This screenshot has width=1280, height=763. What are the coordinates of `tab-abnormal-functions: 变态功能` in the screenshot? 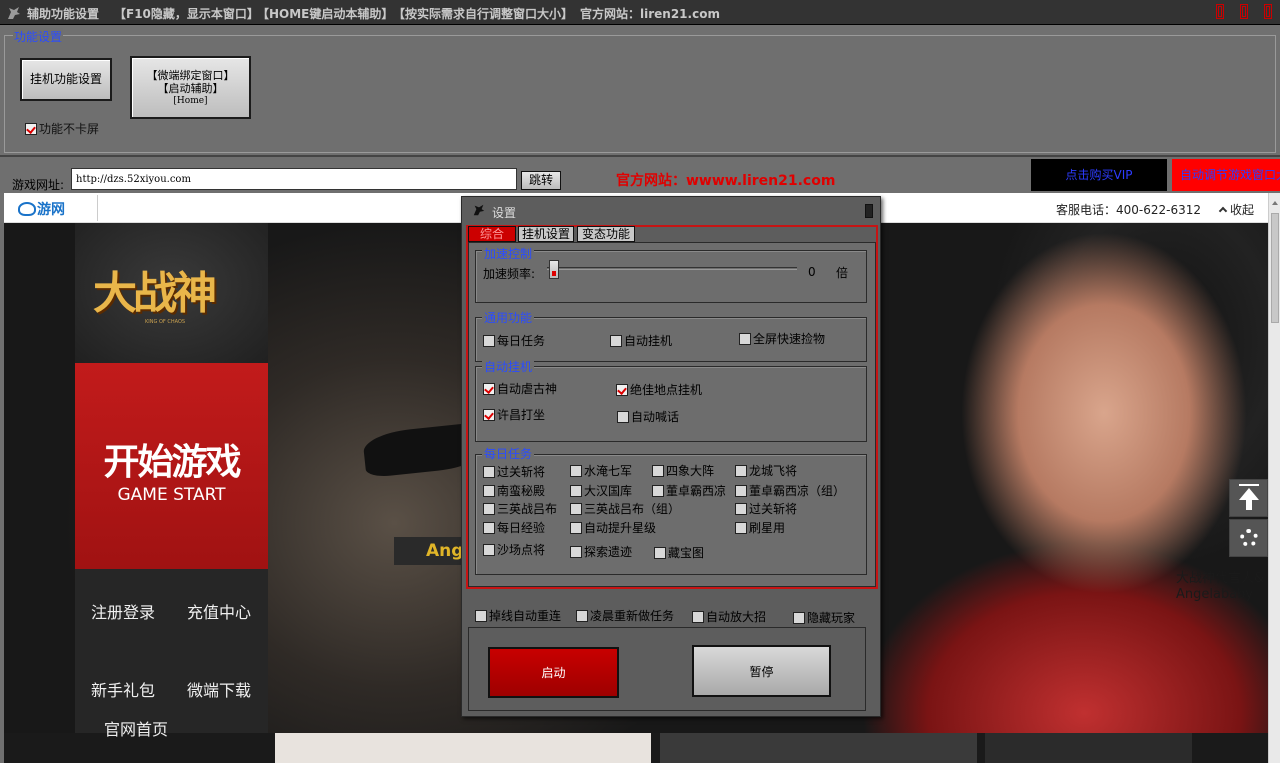 It's located at (606, 234).